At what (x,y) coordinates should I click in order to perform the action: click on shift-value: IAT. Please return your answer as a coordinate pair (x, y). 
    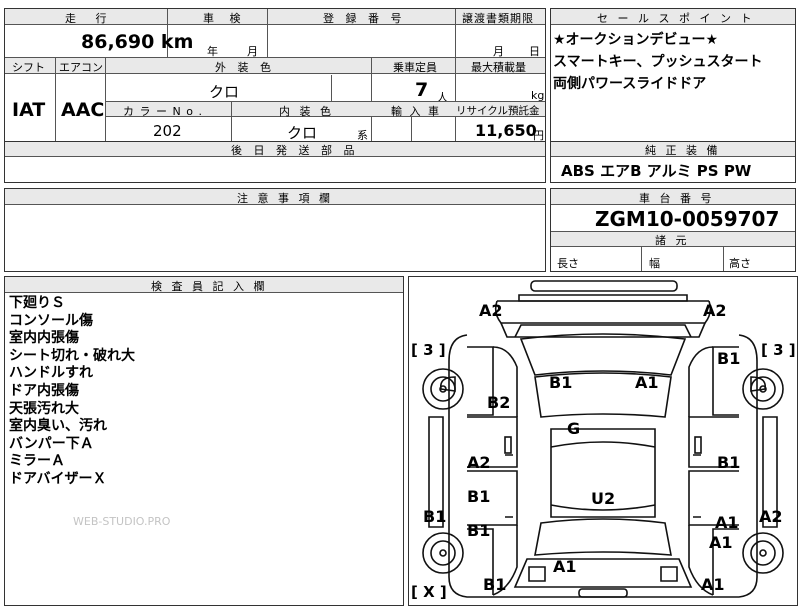
    Looking at the image, I should click on (29, 110).